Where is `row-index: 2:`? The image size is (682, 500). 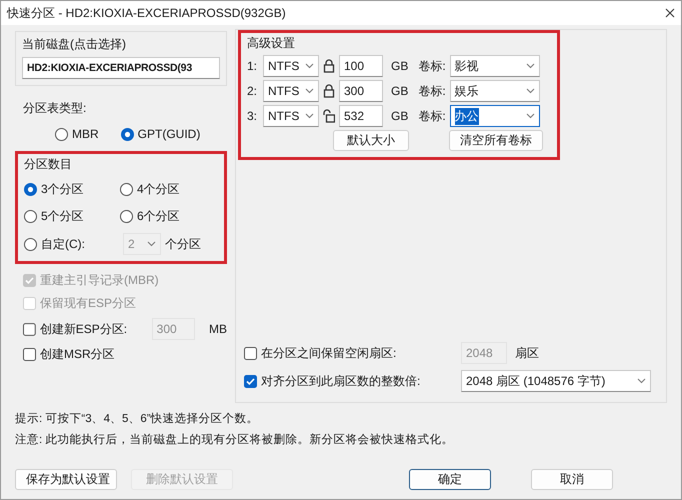
row-index: 2: is located at coordinates (252, 91).